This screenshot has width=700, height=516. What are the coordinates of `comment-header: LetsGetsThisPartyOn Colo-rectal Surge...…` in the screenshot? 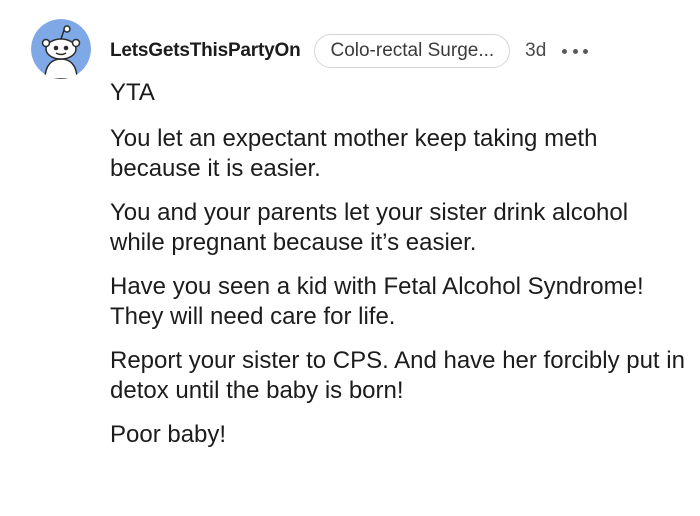 It's located at (349, 51).